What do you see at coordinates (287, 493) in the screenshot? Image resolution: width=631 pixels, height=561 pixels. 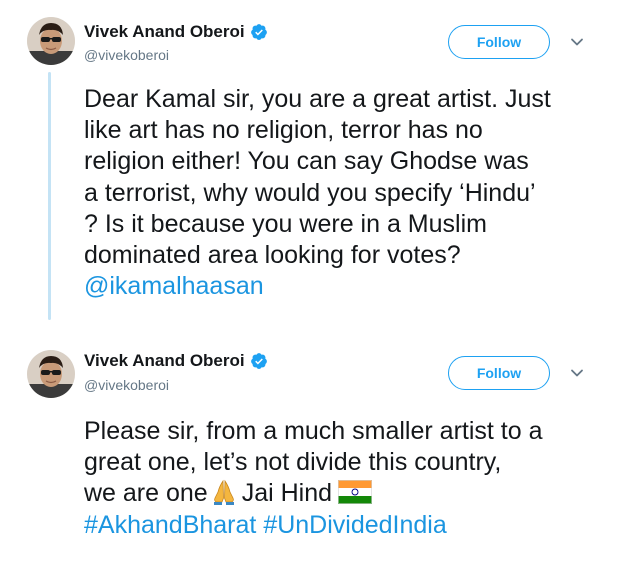 I see `tweet-text-segment: Jai Hind` at bounding box center [287, 493].